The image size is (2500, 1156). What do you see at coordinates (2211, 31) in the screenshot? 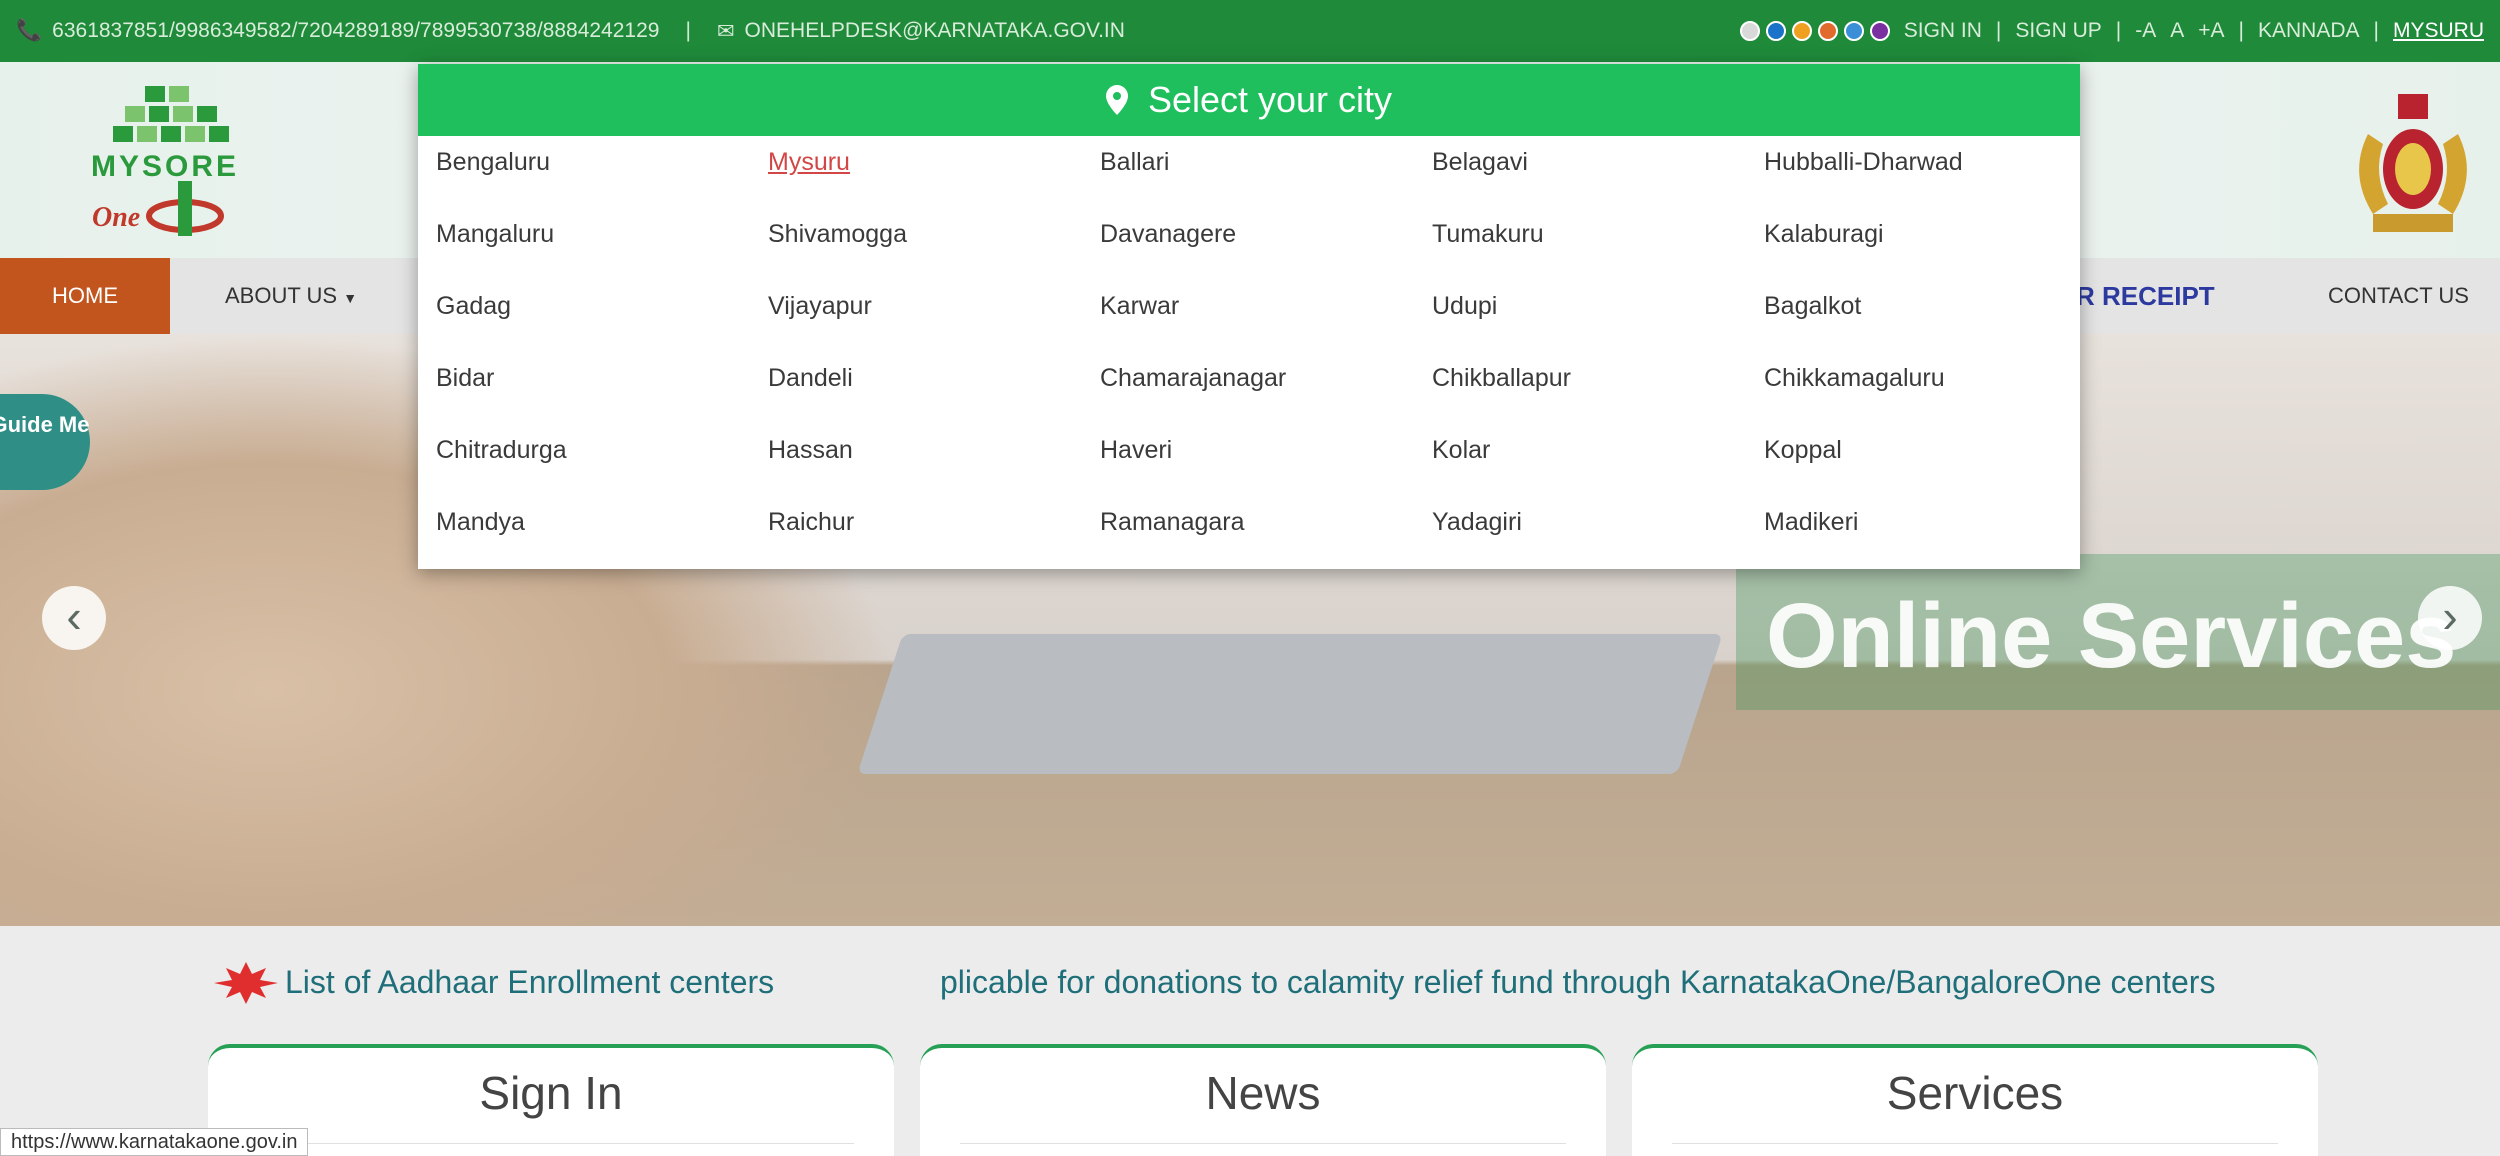
I see `font-increase-button: +A` at bounding box center [2211, 31].